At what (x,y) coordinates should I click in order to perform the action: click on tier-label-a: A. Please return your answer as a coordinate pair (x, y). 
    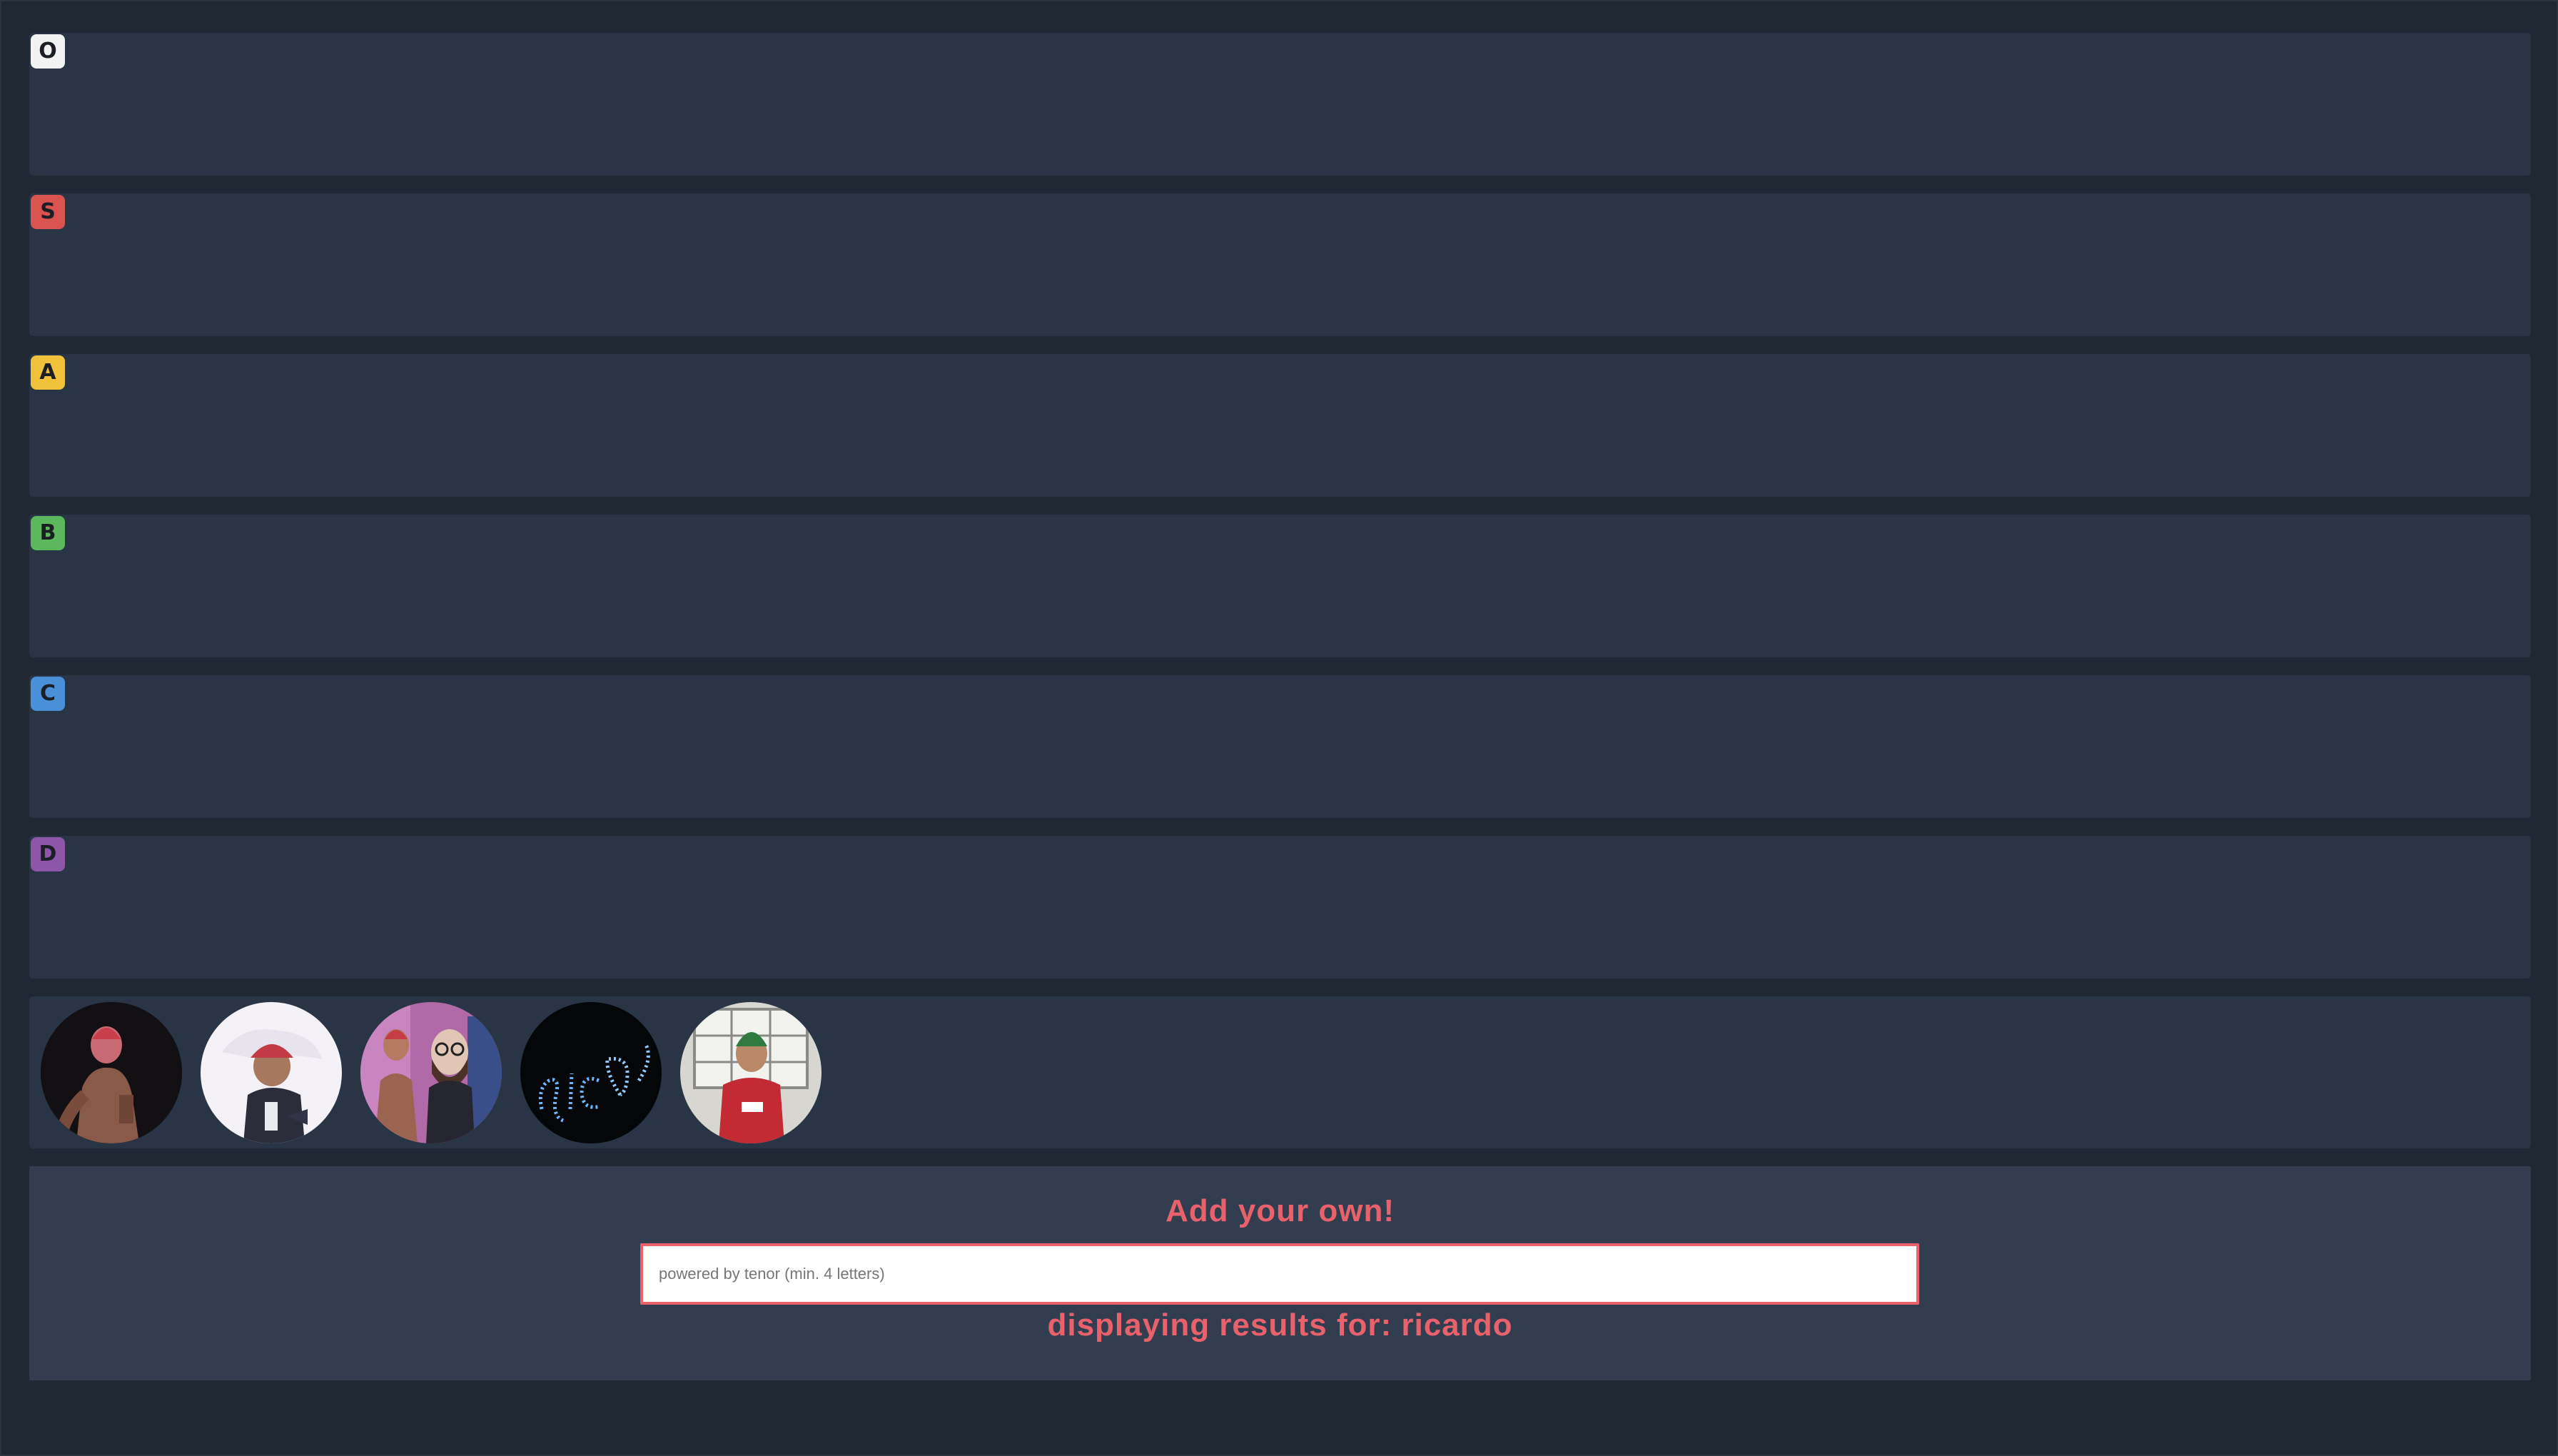
    Looking at the image, I should click on (48, 372).